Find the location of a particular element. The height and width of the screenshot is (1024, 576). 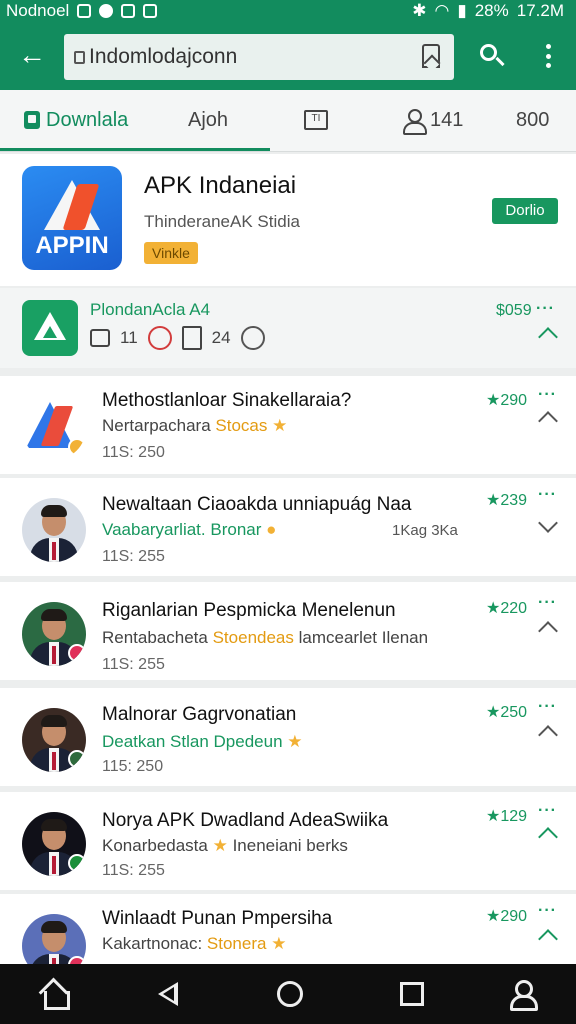

tab-apps: Ajoh is located at coordinates (208, 120).